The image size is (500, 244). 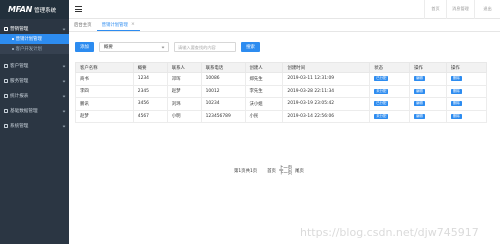 I want to click on pagination: 第1页共1页 首页 上一页 下一页 尾页, so click(x=269, y=171).